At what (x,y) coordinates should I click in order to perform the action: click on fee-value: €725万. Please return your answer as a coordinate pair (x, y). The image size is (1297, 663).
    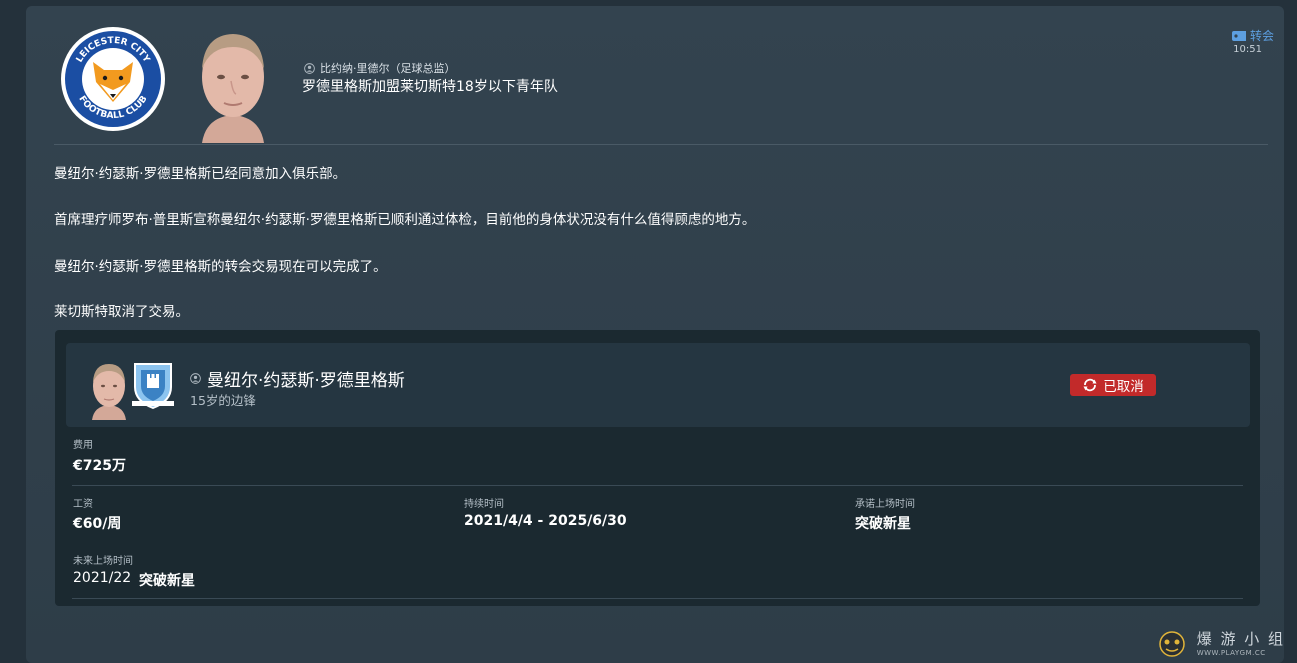
    Looking at the image, I should click on (99, 466).